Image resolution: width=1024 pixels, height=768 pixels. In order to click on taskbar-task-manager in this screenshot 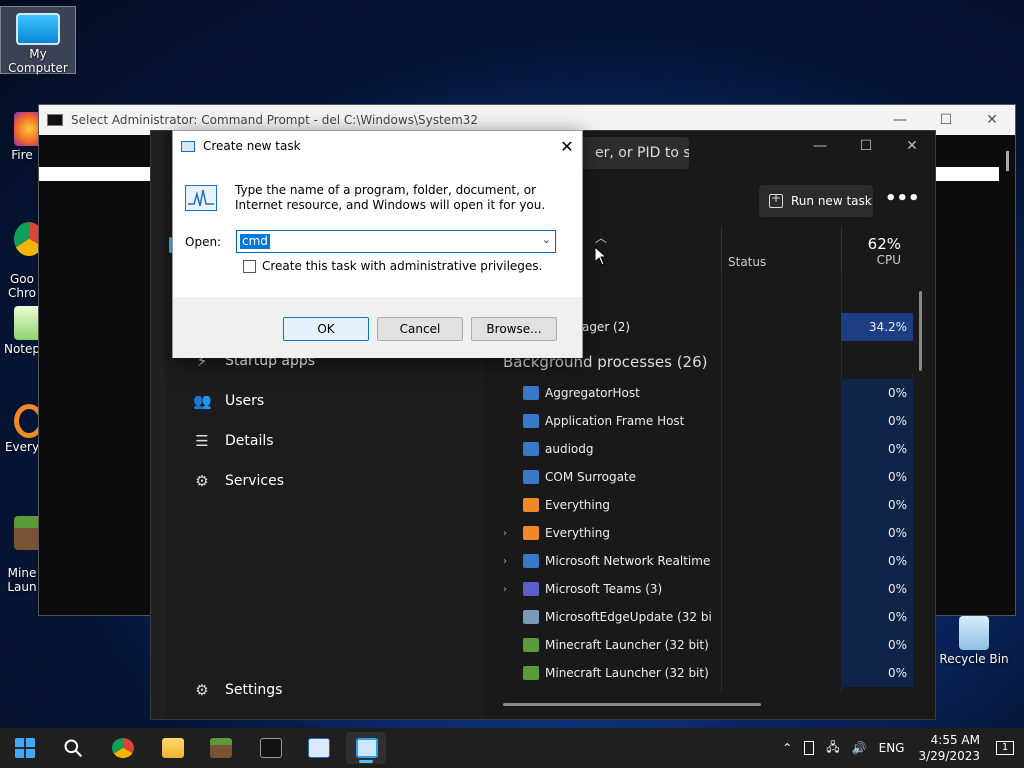, I will do `click(318, 748)`.